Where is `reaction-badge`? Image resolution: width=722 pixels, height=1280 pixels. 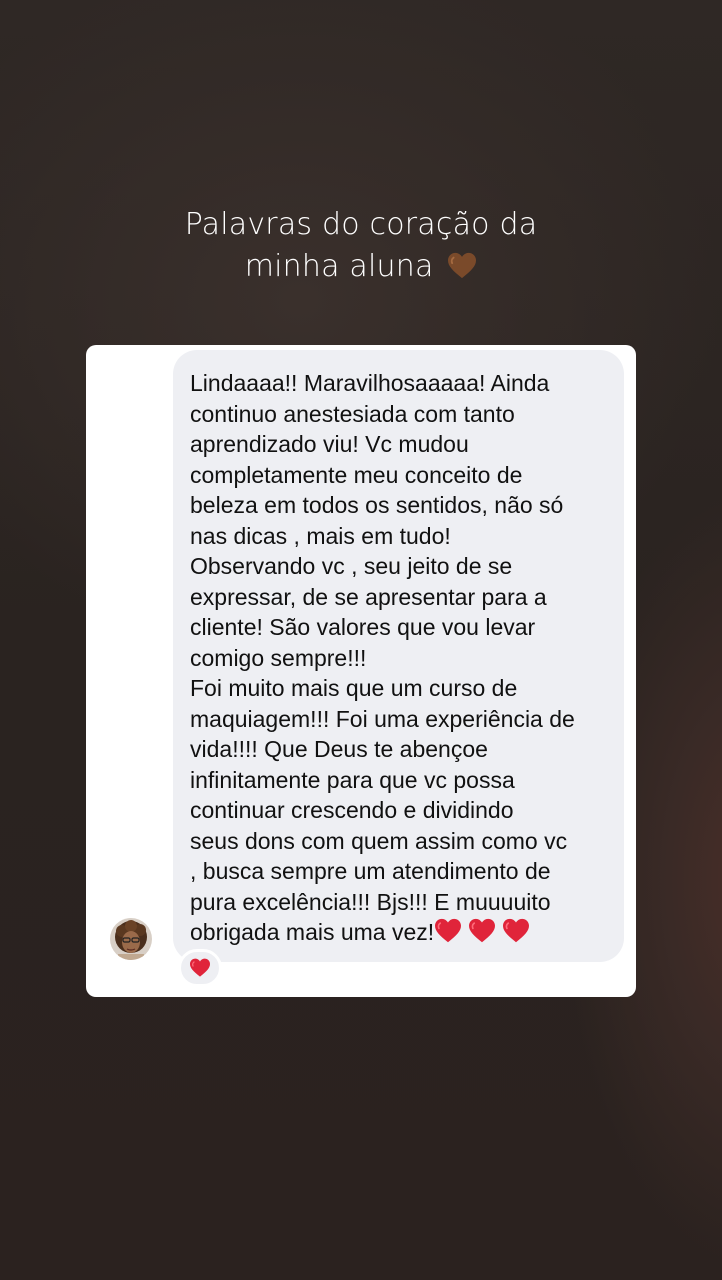 reaction-badge is located at coordinates (200, 968).